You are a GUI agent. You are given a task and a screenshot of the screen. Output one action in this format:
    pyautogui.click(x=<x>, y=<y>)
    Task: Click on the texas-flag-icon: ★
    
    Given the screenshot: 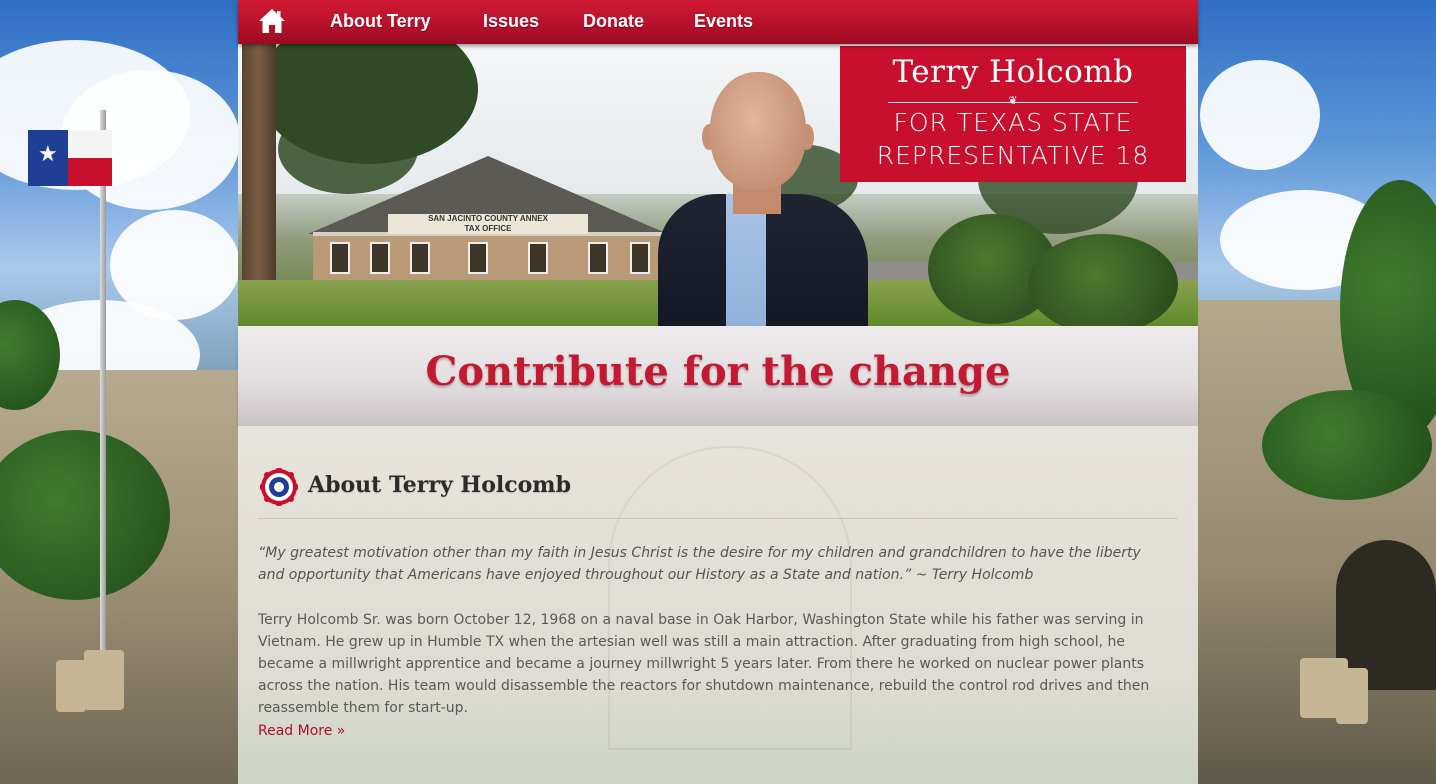 What is the action you would take?
    pyautogui.click(x=70, y=158)
    